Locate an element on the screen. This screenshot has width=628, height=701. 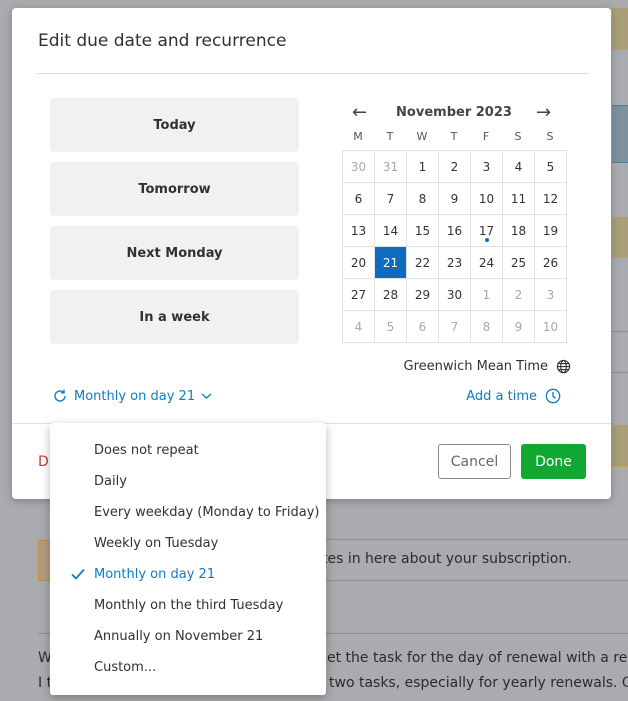
calendar-day: 24 is located at coordinates (487, 263).